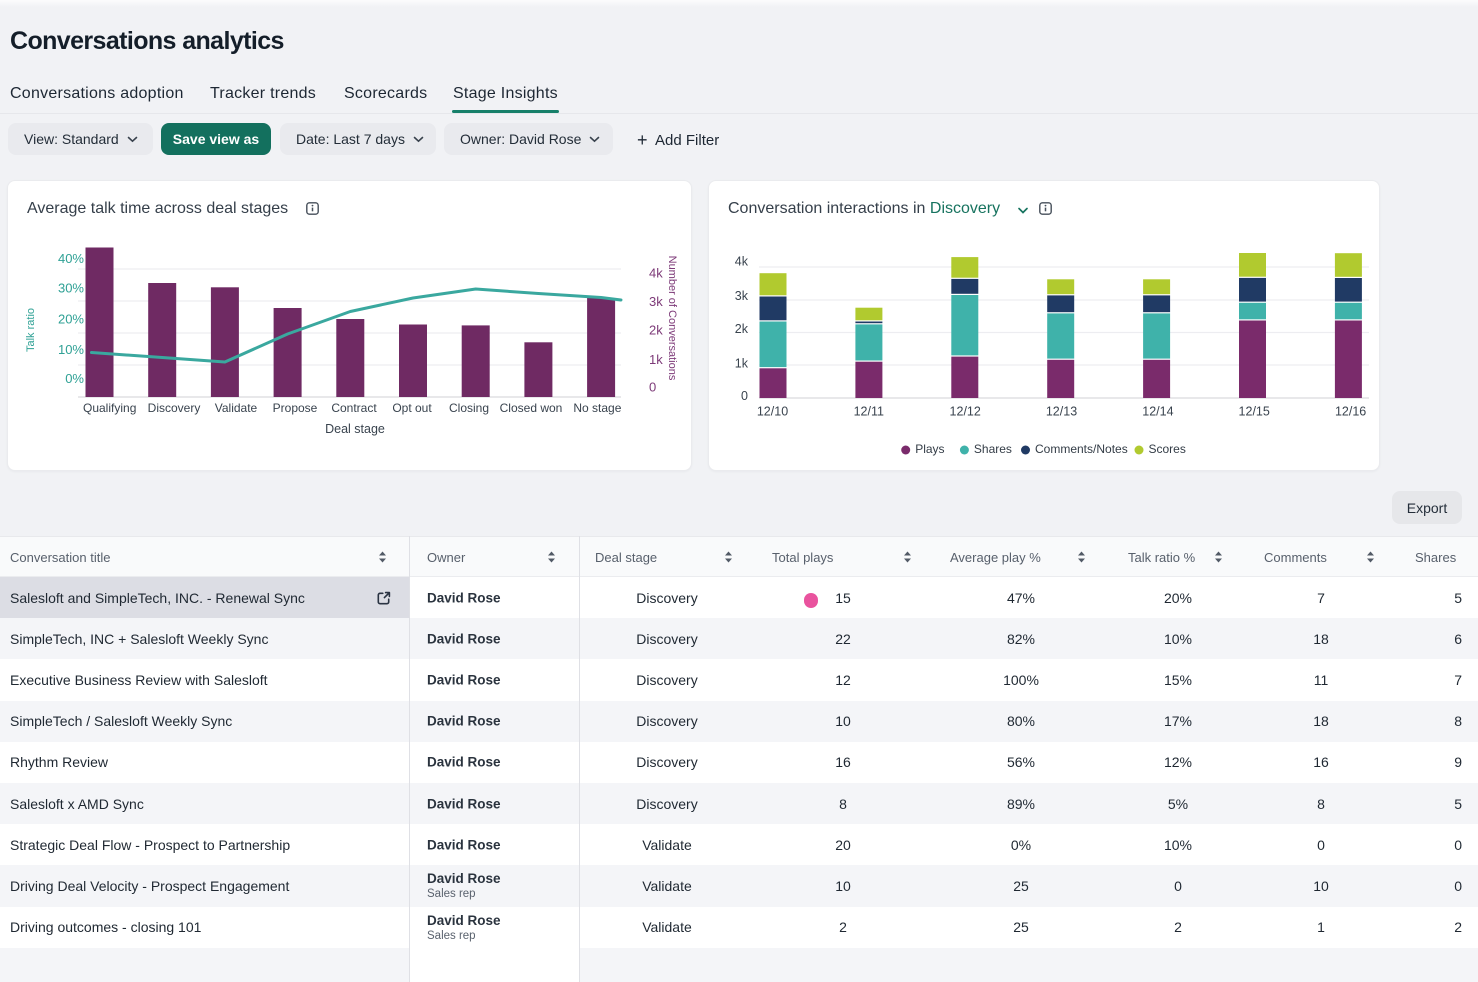 The width and height of the screenshot is (1478, 982). Describe the element at coordinates (672, 318) in the screenshot. I see `svg-text: Number of Conversations` at that location.